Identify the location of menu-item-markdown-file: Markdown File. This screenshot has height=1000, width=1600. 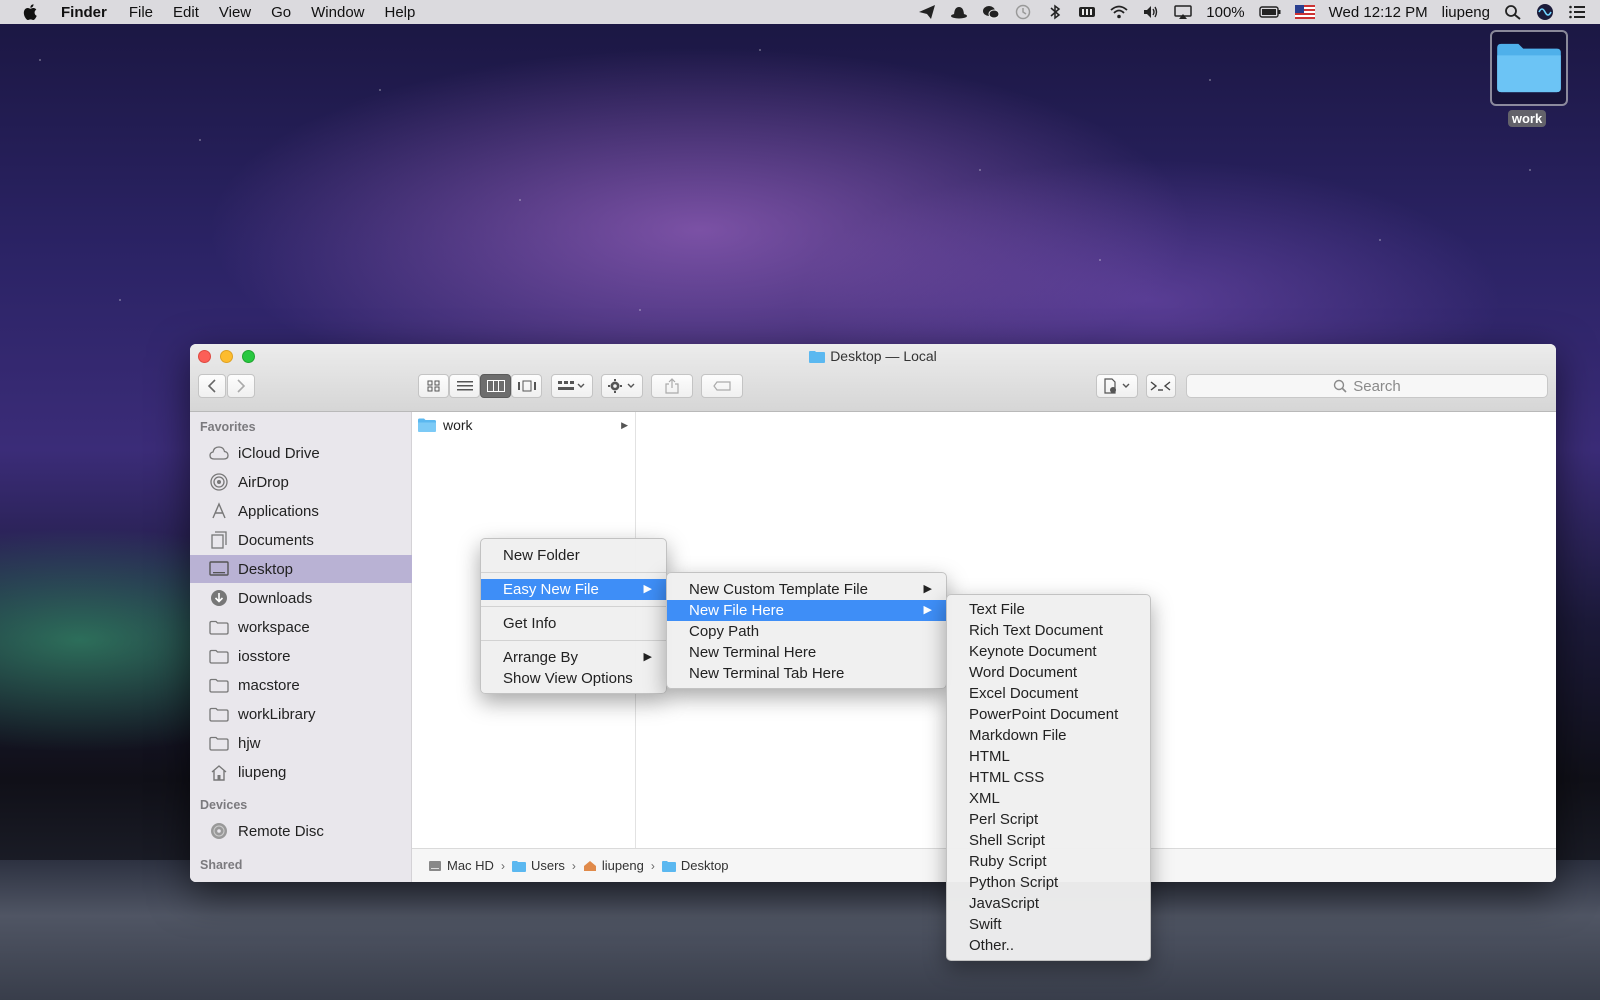
(1048, 735).